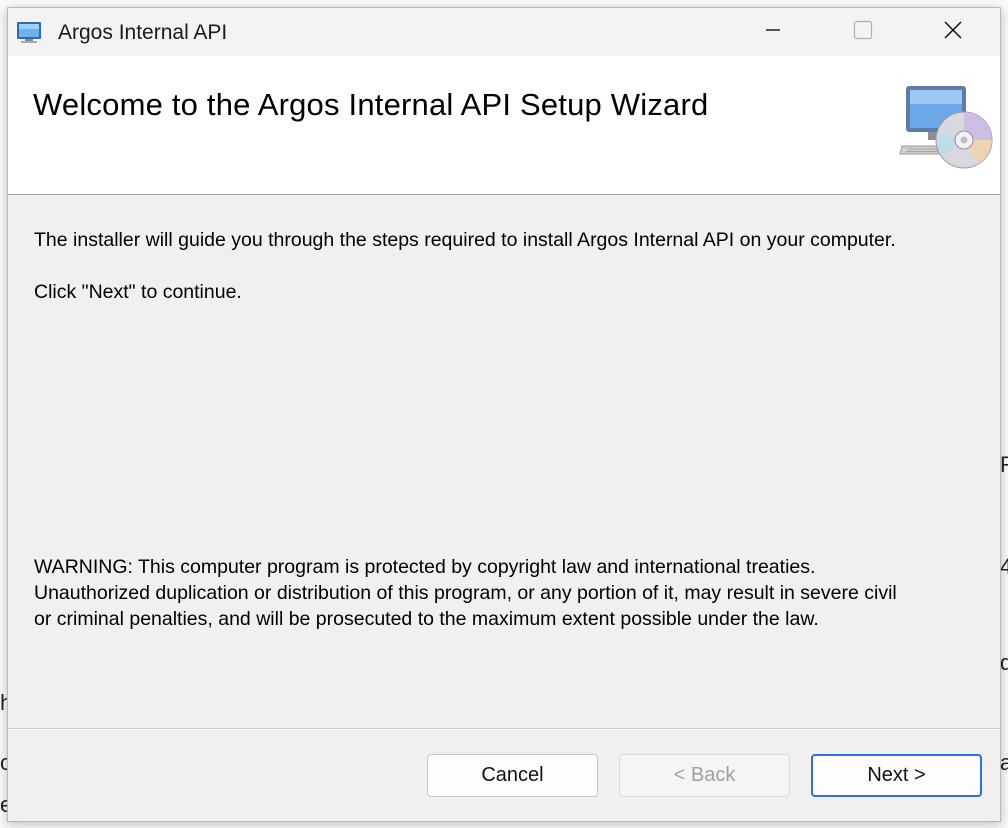  I want to click on cancel-button: Cancel, so click(512, 775).